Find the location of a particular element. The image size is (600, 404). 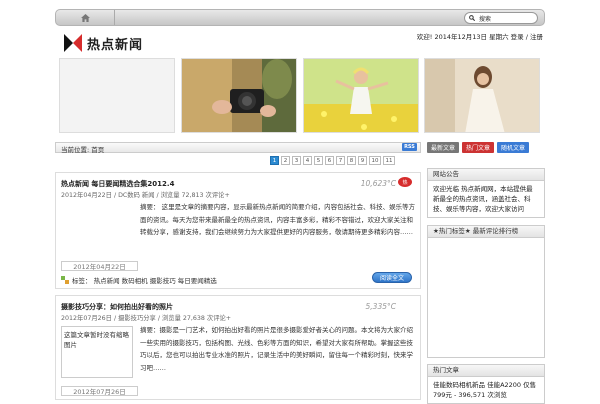

banner-girl-flowers is located at coordinates (361, 95).